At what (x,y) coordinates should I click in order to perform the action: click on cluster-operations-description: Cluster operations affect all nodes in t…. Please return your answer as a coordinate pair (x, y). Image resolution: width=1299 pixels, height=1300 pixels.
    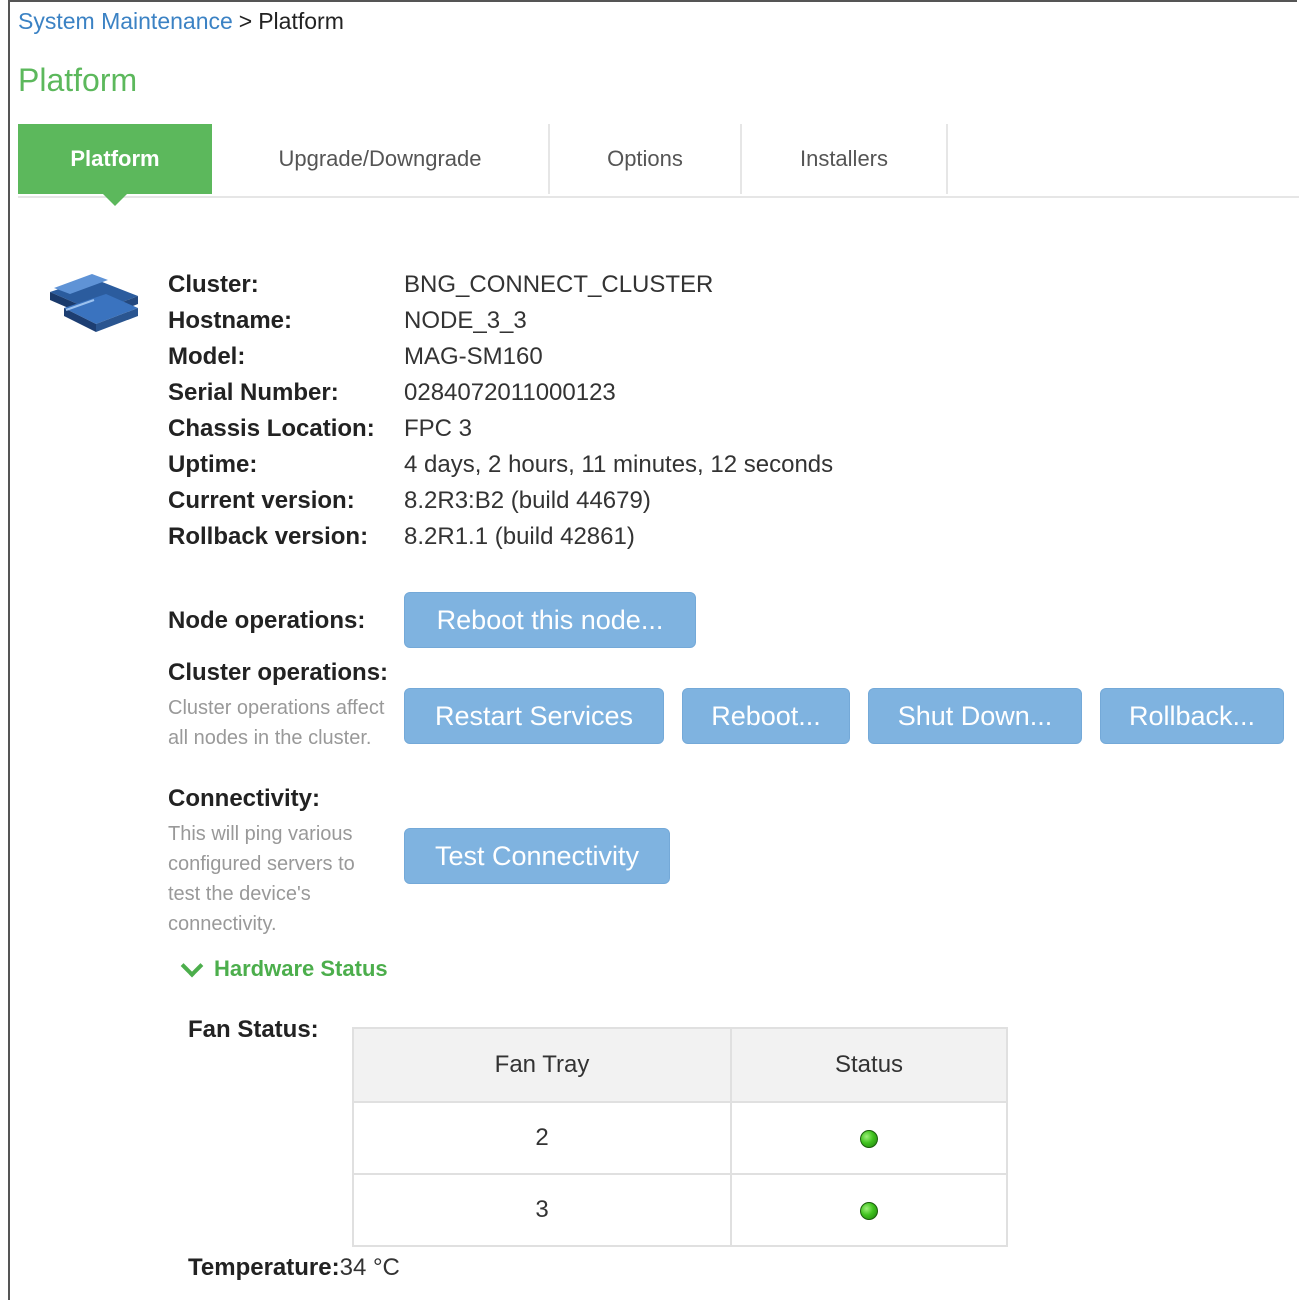
    Looking at the image, I should click on (276, 723).